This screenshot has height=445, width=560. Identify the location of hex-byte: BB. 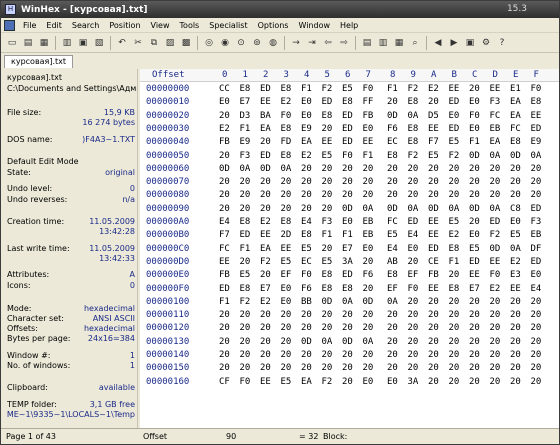
(306, 302).